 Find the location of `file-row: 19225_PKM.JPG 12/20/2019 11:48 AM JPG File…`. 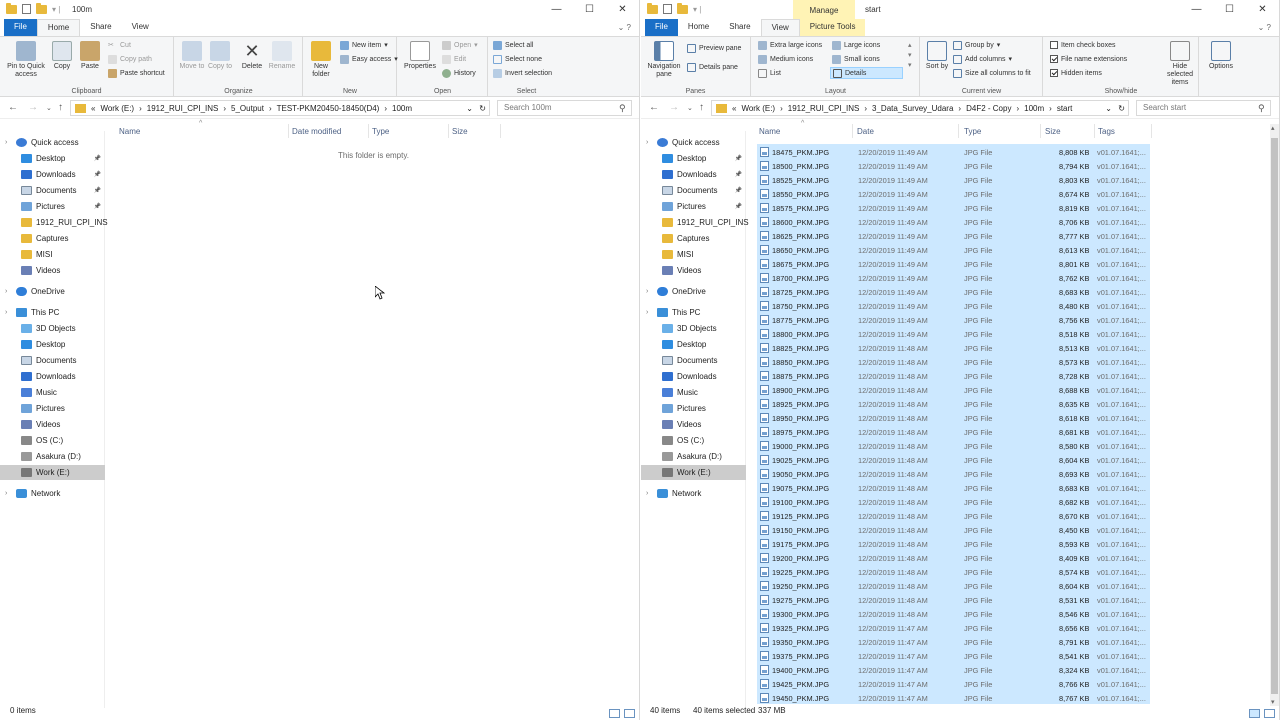

file-row: 19225_PKM.JPG 12/20/2019 11:48 AM JPG File… is located at coordinates (953, 571).